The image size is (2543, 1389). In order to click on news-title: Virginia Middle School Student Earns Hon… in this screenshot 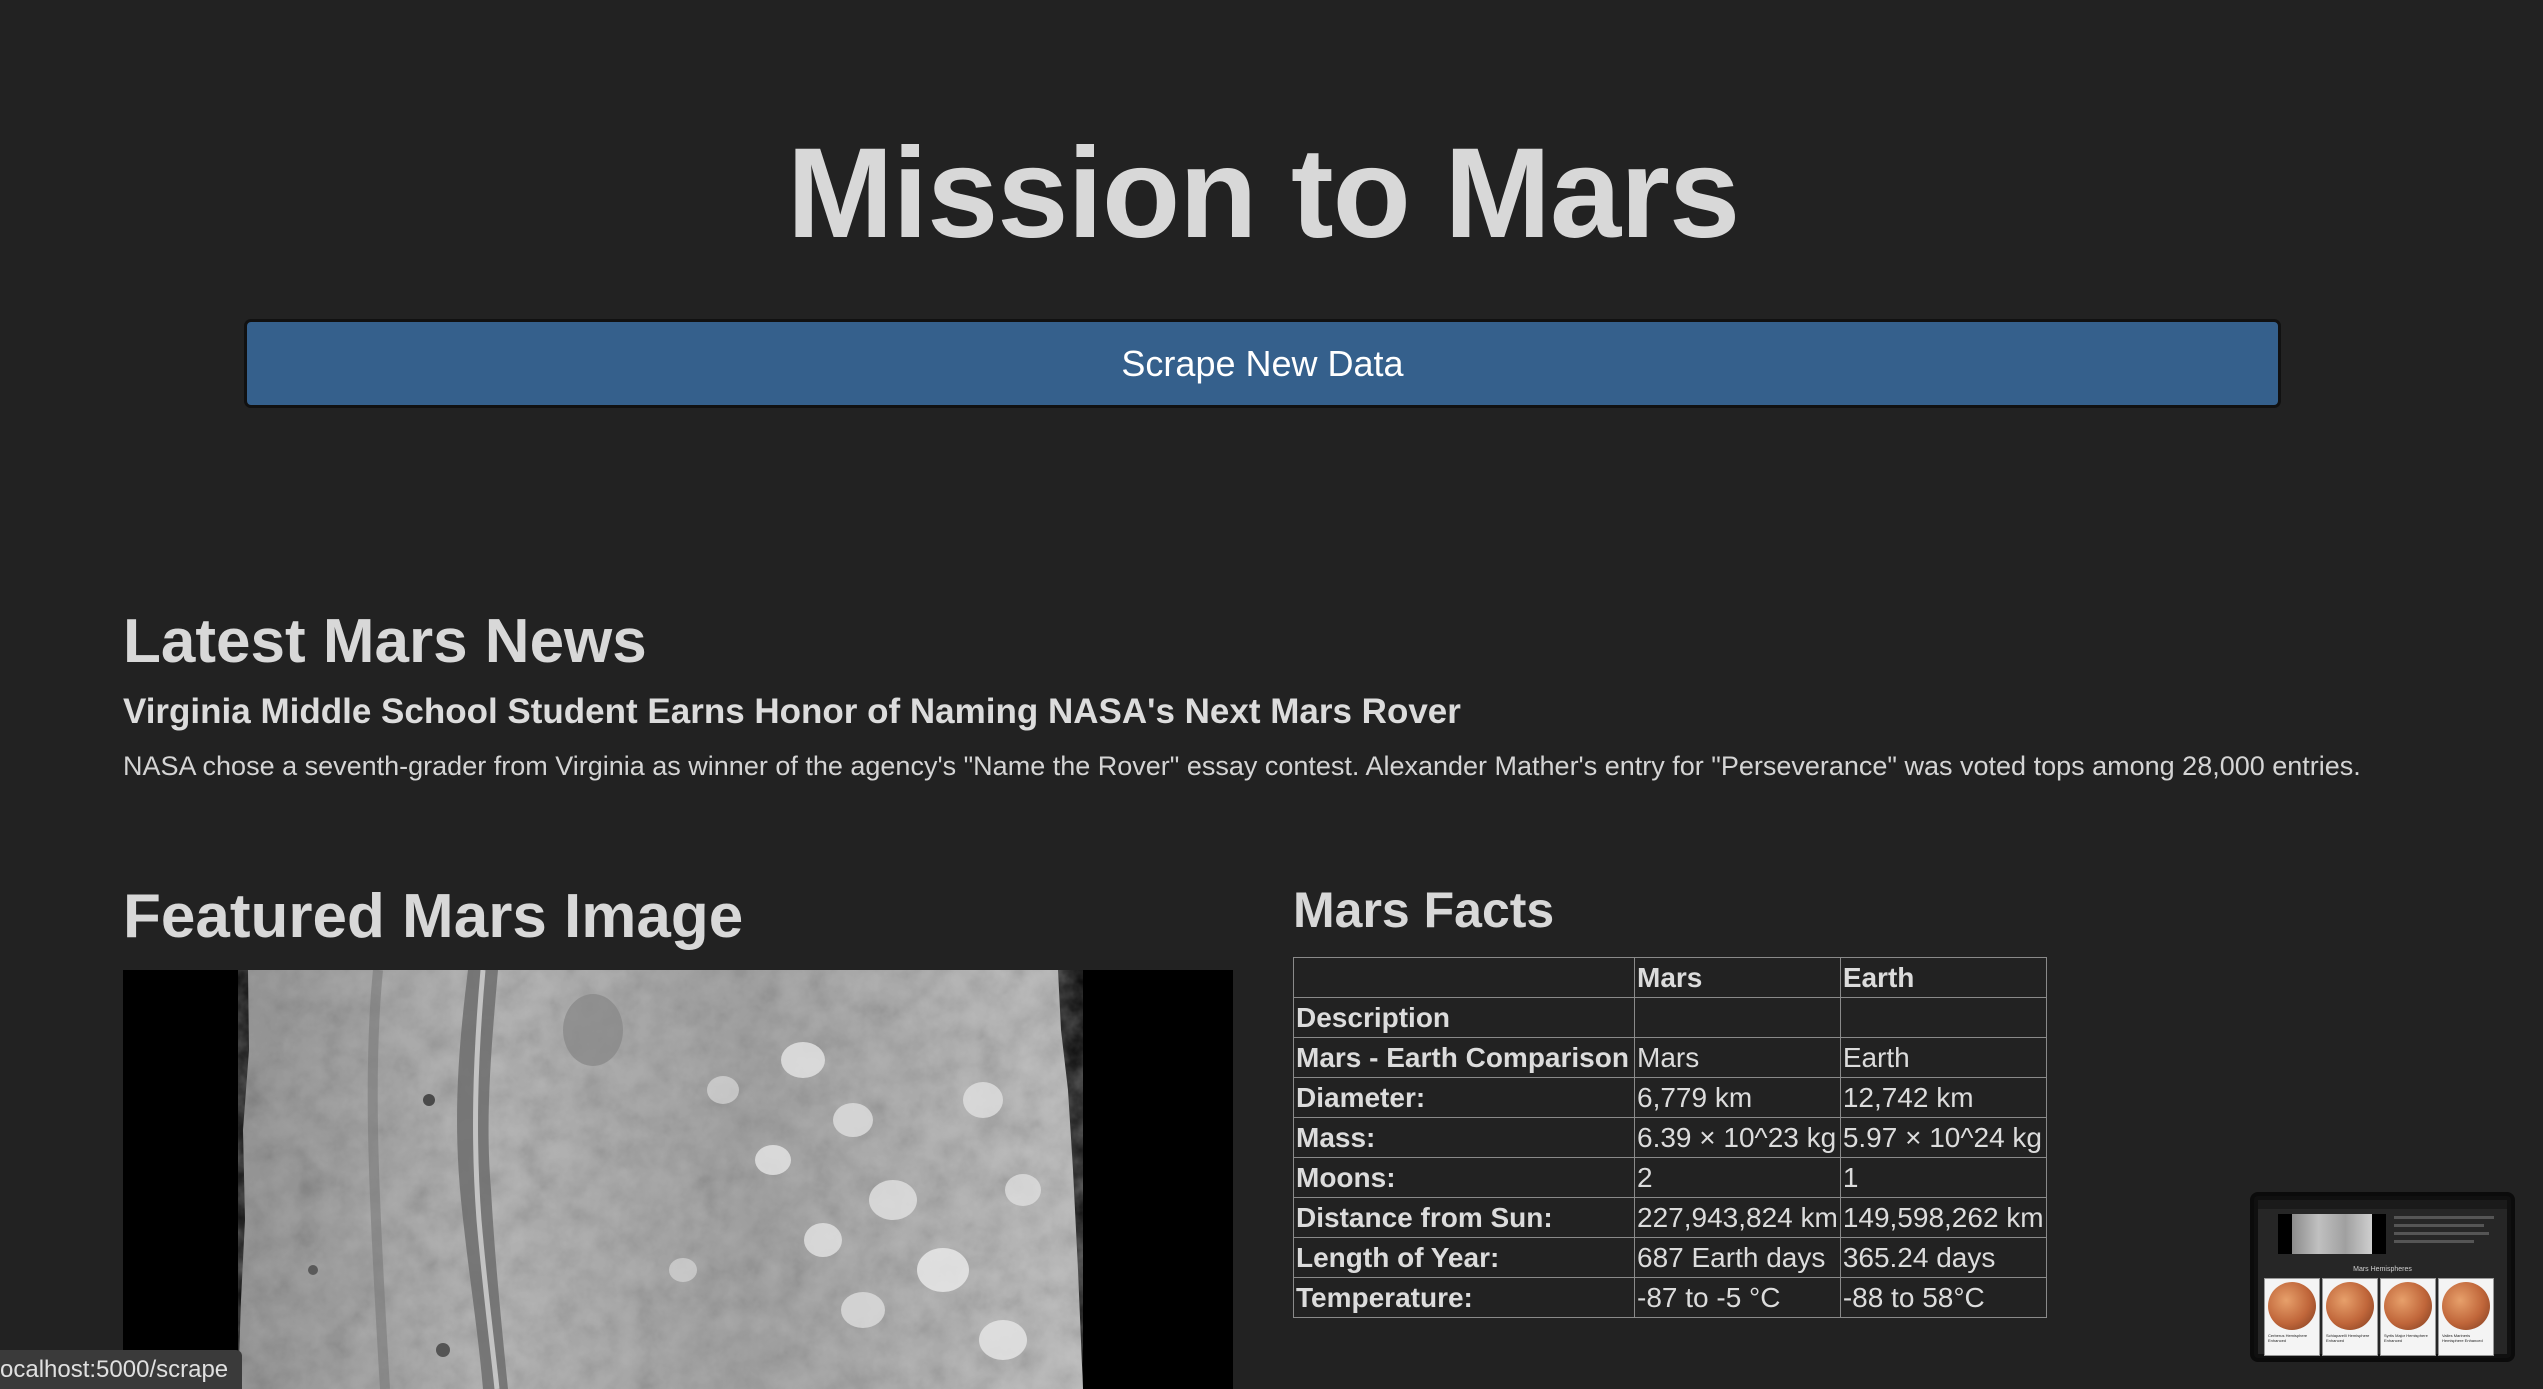, I will do `click(792, 711)`.